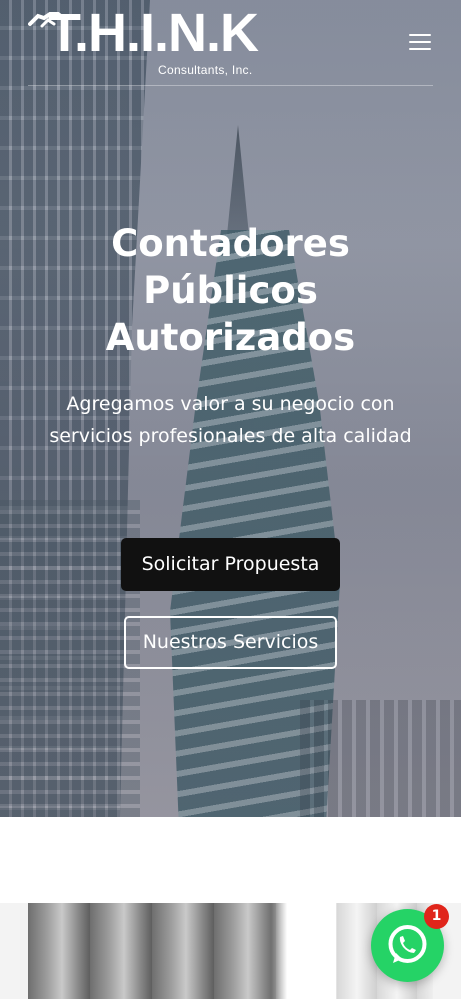  I want to click on logo-subtitle: Consultants, Inc., so click(205, 70).